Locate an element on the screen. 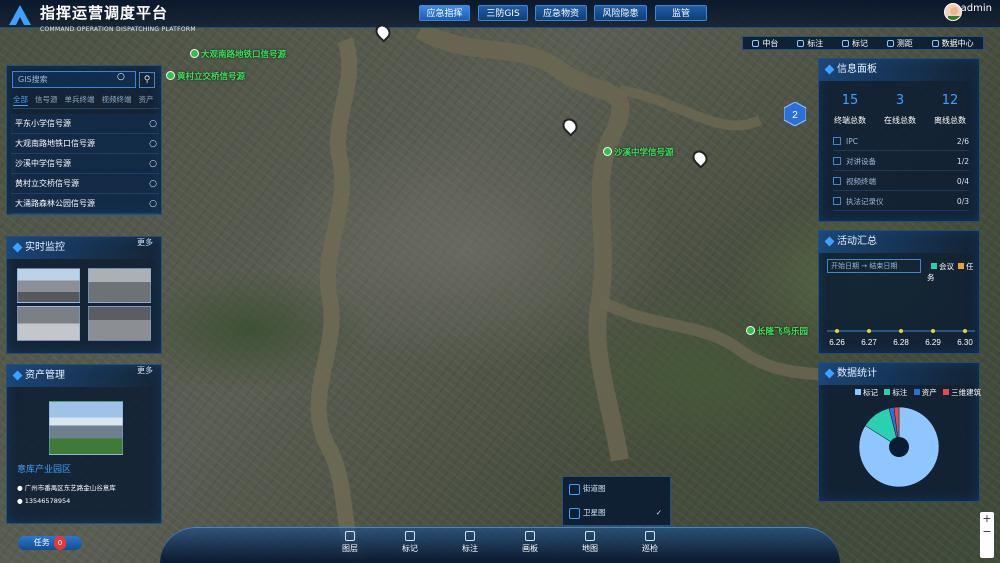 This screenshot has width=1000, height=563. layer-switcher: 街道图 卫星图 ✓ is located at coordinates (616, 501).